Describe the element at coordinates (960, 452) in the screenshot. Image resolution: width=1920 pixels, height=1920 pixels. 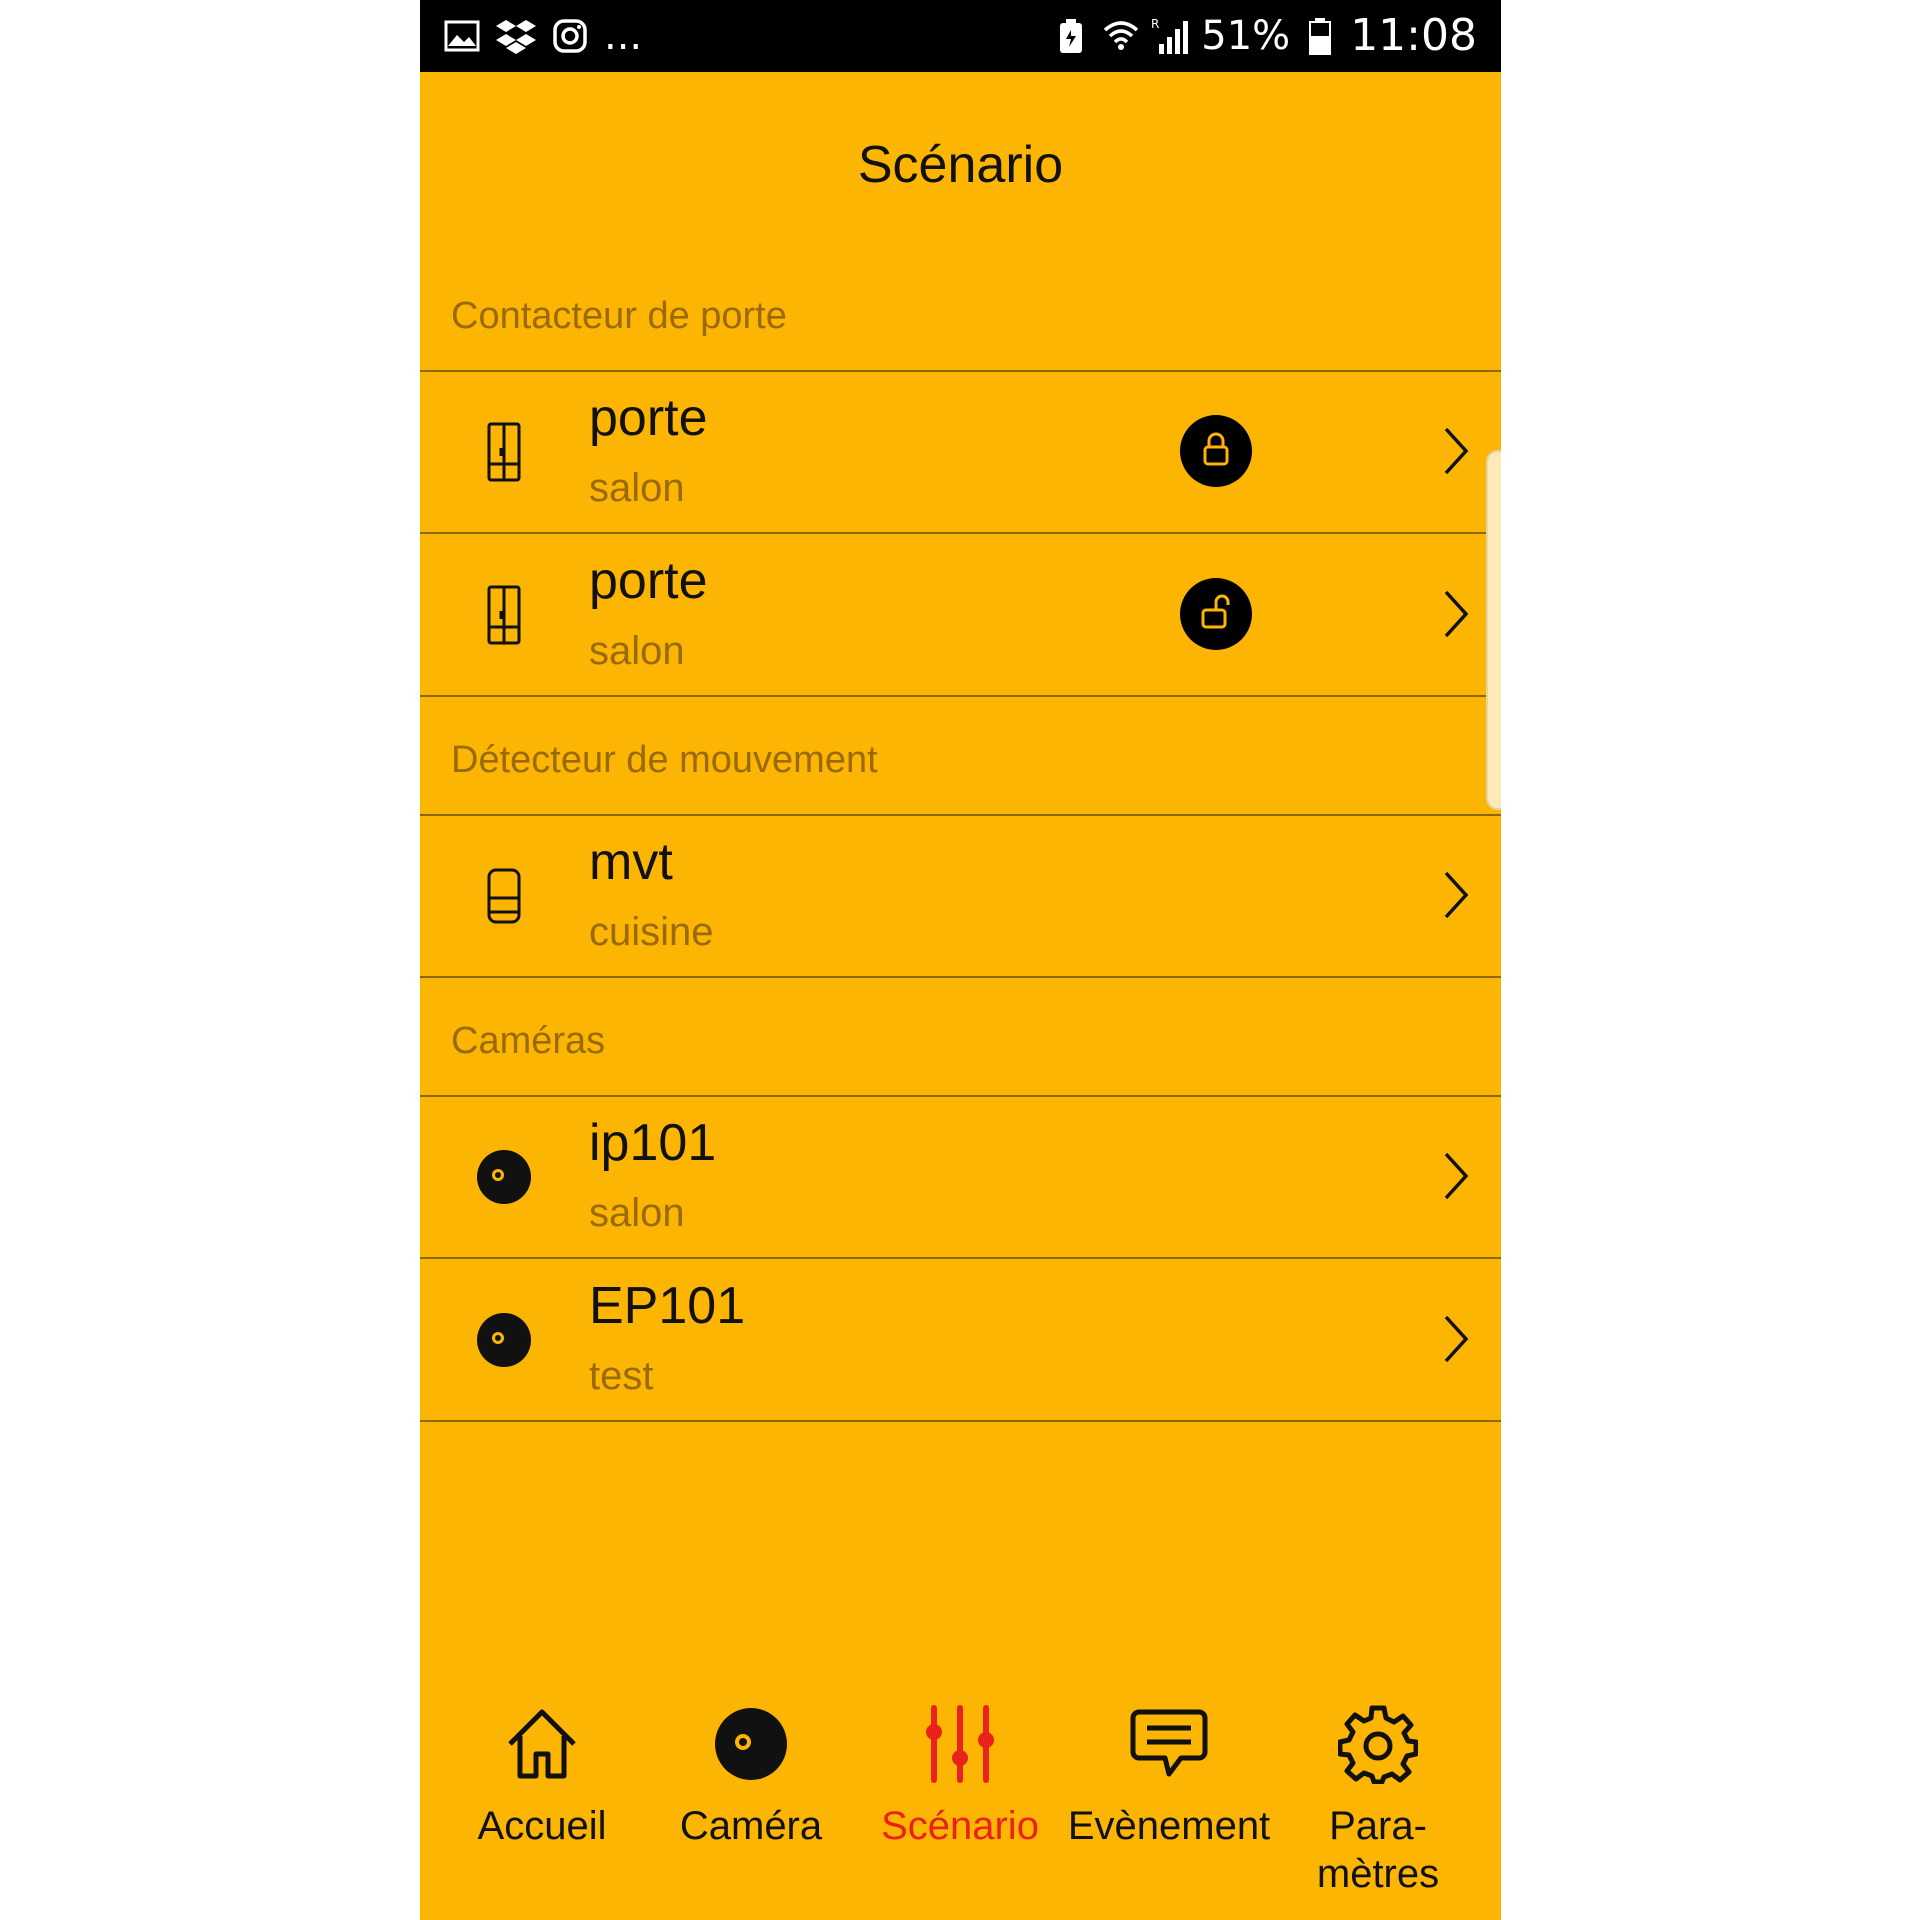
I see `list-item-door-1: porte salon` at that location.